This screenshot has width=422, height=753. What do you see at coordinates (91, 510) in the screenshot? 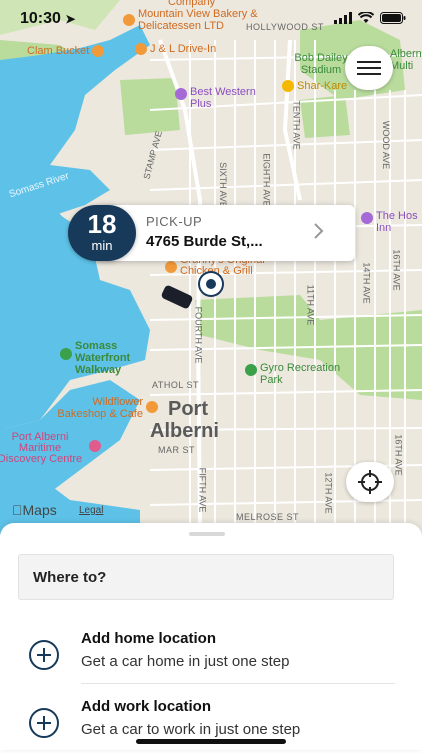
I see `legal-link: Legal` at bounding box center [91, 510].